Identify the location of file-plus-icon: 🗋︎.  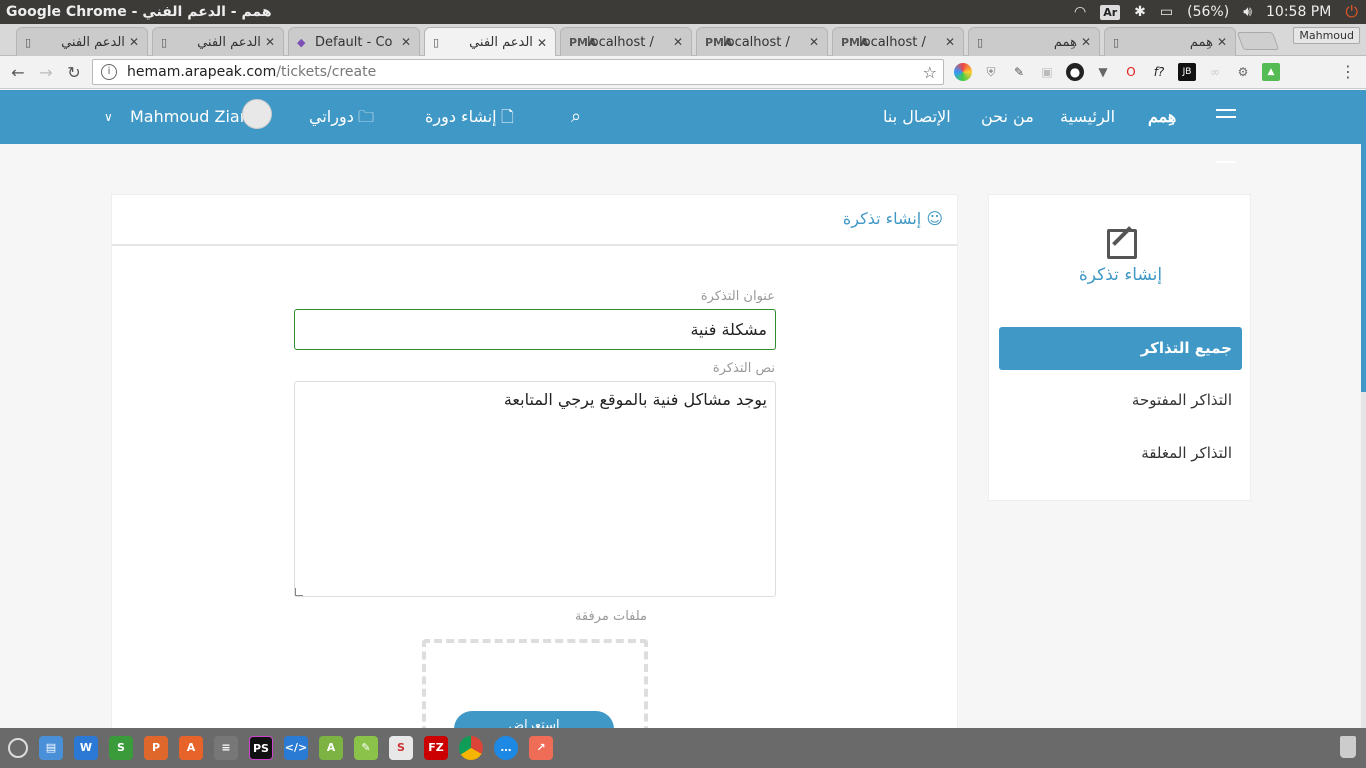
(507, 116).